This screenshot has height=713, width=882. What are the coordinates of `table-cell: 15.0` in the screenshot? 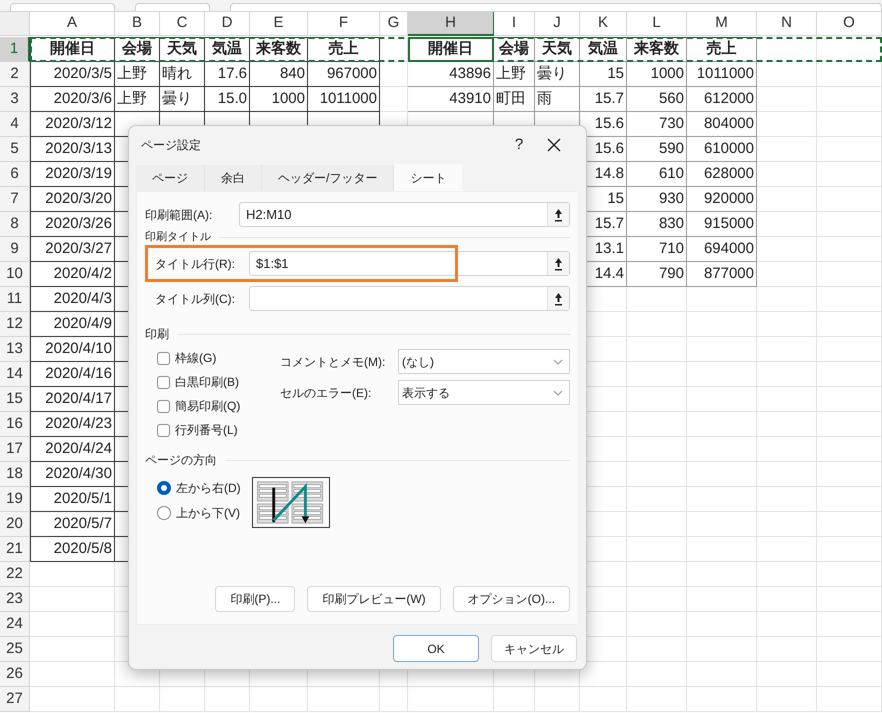 It's located at (227, 99).